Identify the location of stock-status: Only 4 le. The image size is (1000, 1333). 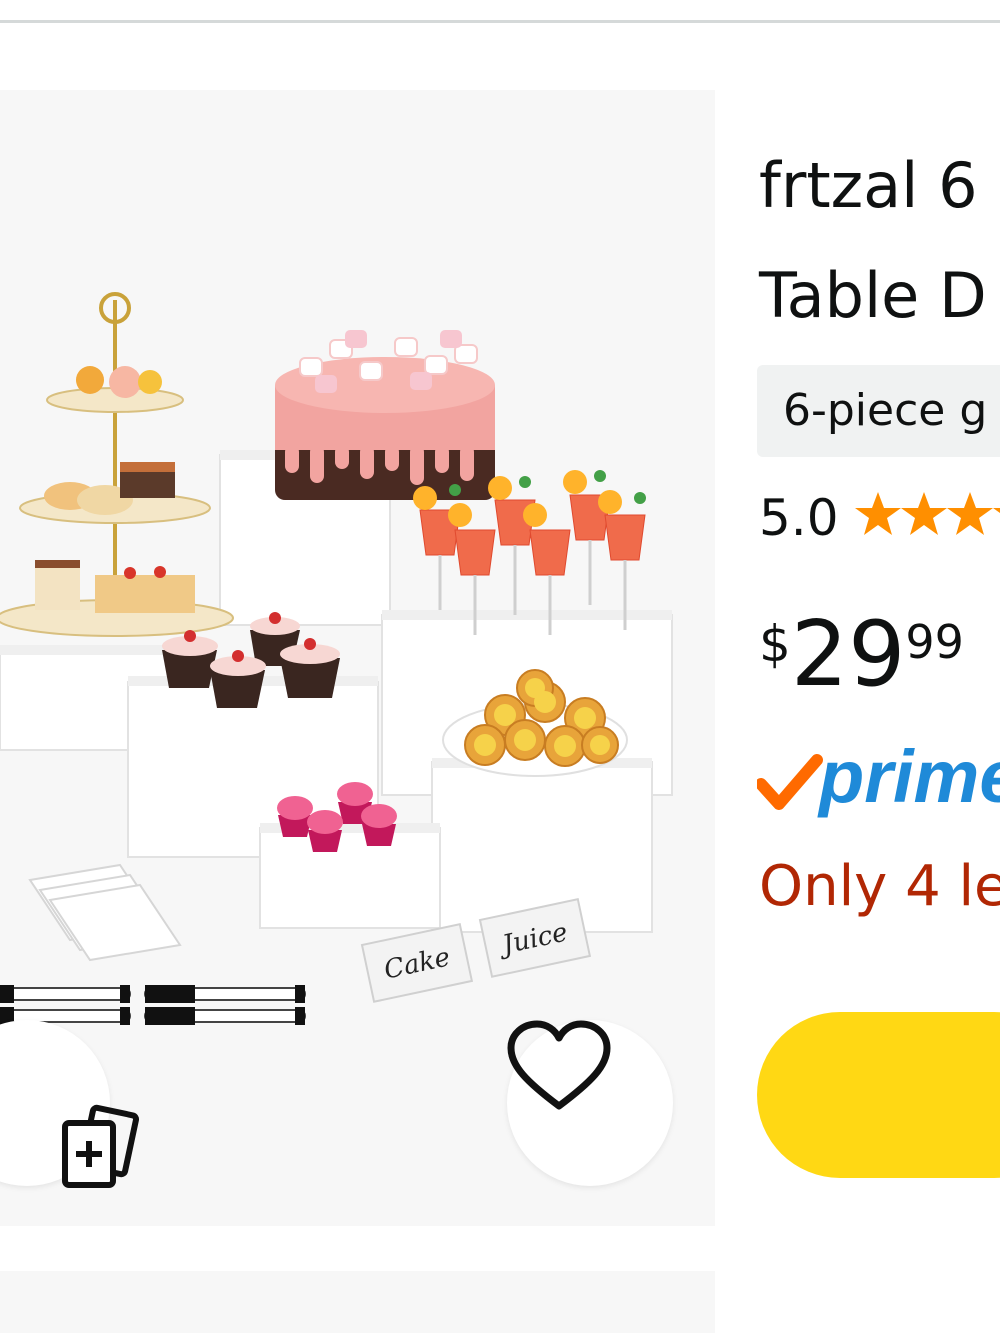
(879, 886).